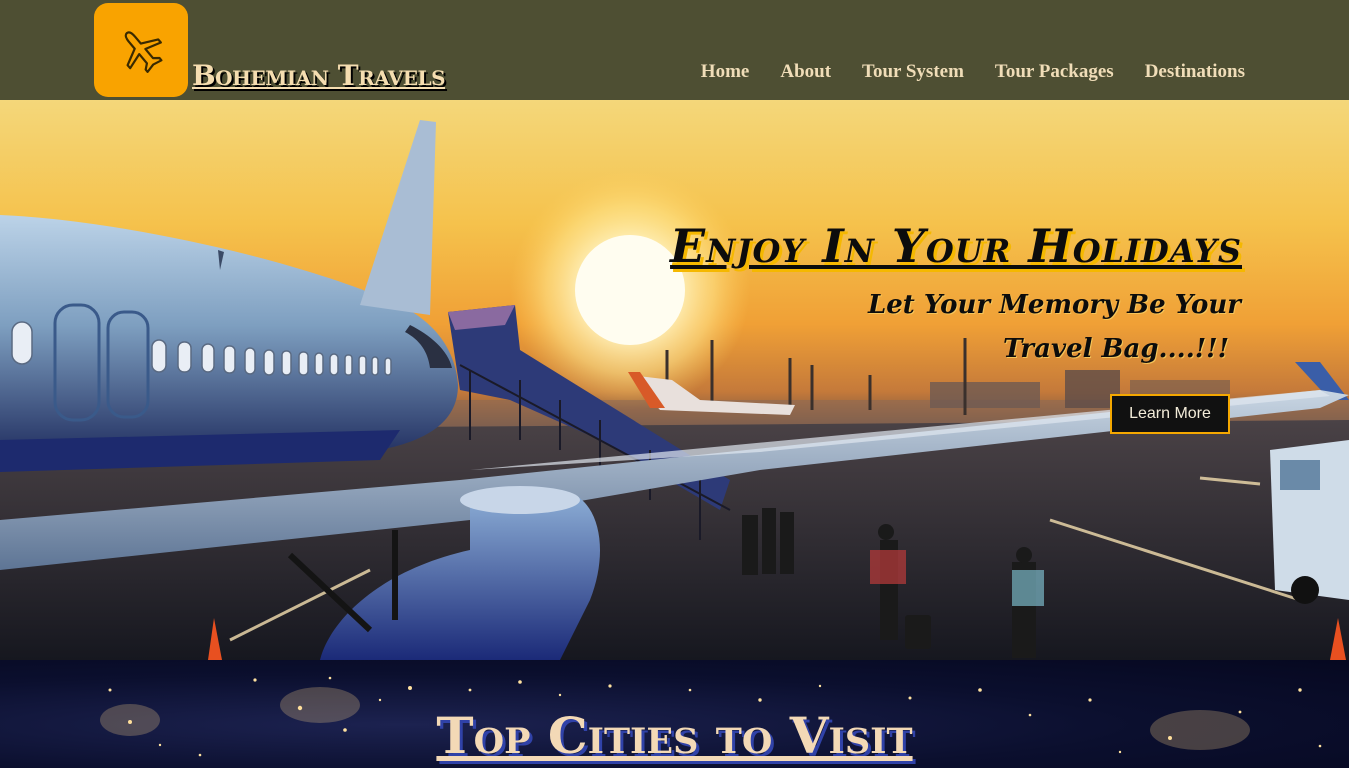  I want to click on nav-tour-packages: Tour Packages, so click(1054, 72).